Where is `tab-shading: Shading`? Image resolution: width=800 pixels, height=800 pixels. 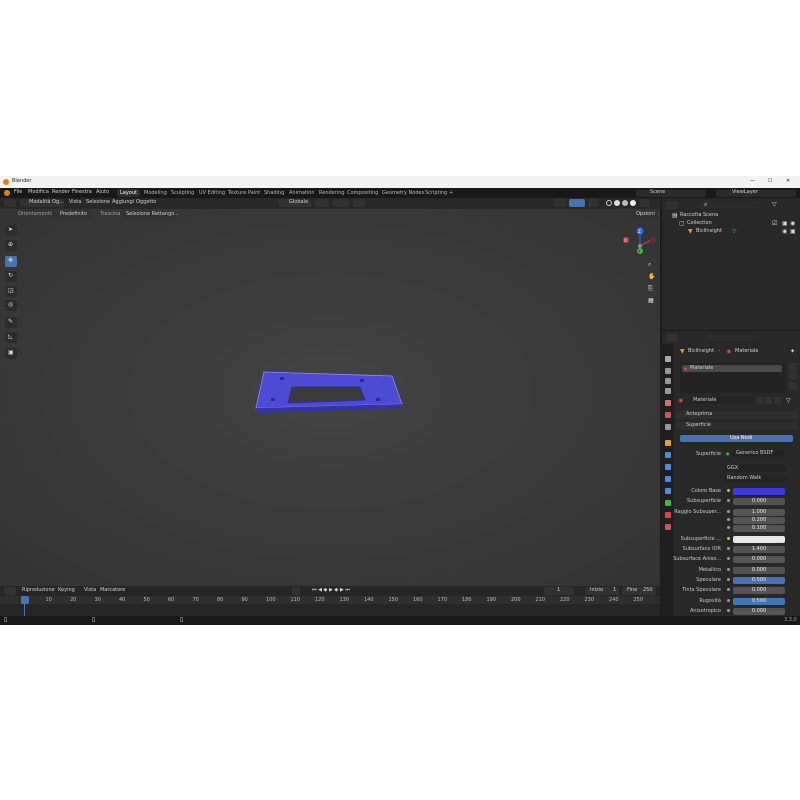
tab-shading: Shading is located at coordinates (274, 193).